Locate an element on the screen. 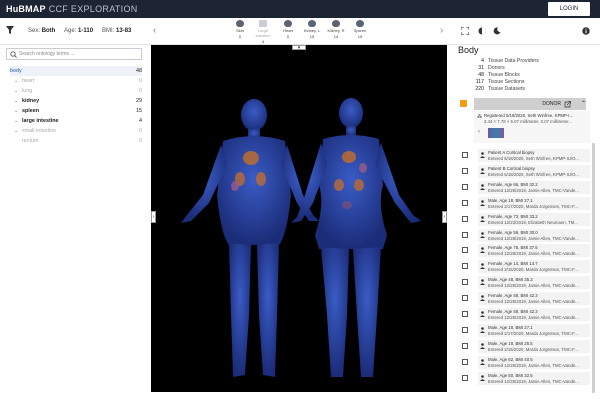 This screenshot has width=600, height=400. collapse-up-icon: ⌃ is located at coordinates (583, 103).